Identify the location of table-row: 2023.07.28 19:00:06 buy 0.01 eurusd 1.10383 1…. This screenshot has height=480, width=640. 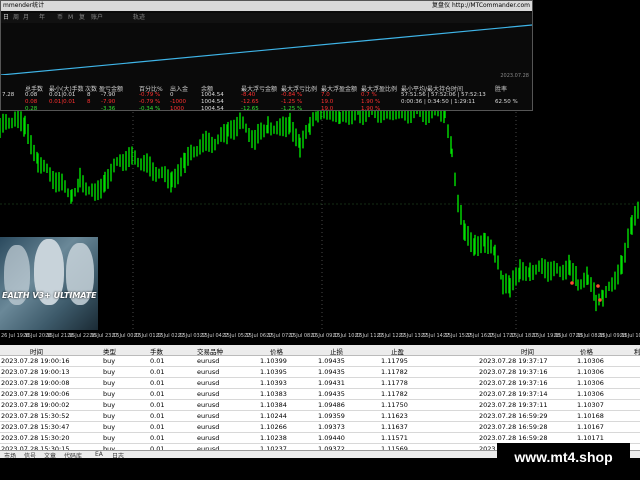
(320, 394).